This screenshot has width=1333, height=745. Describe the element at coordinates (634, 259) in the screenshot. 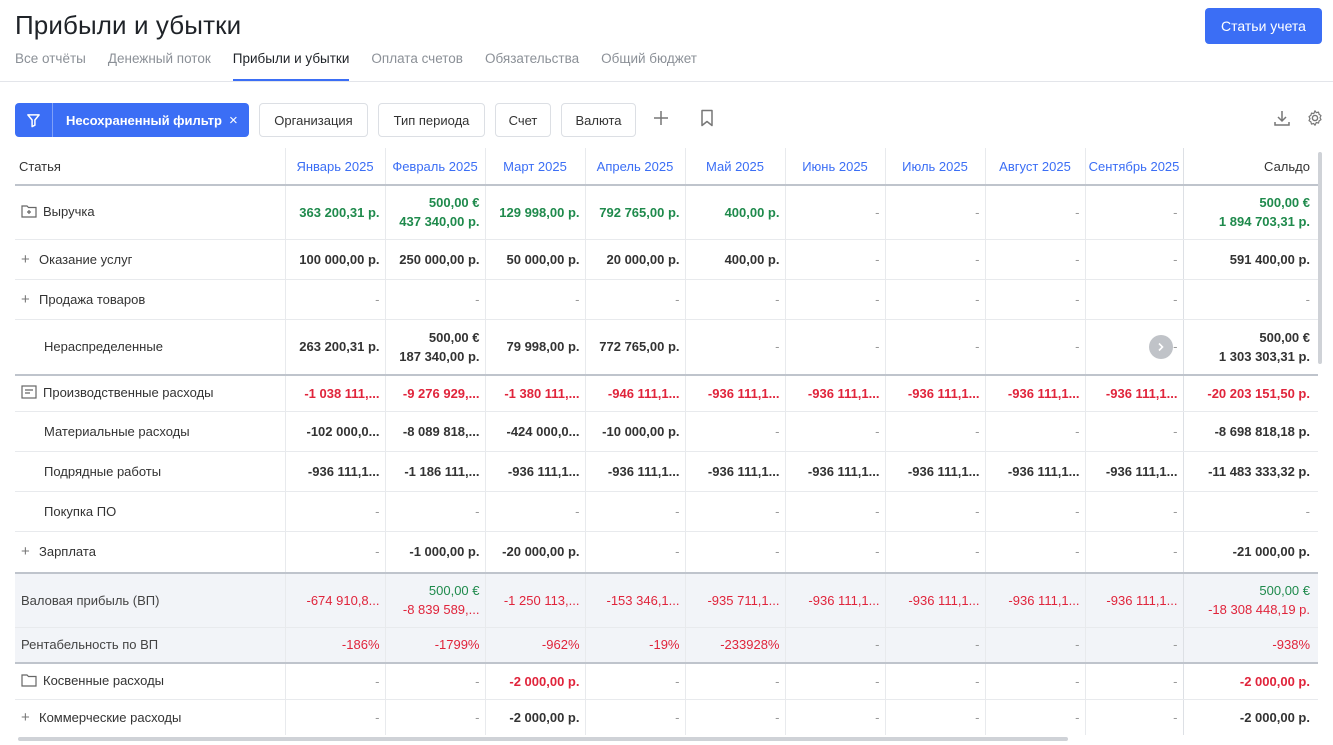

I see `table-cell: 20 000,00 р.` at that location.